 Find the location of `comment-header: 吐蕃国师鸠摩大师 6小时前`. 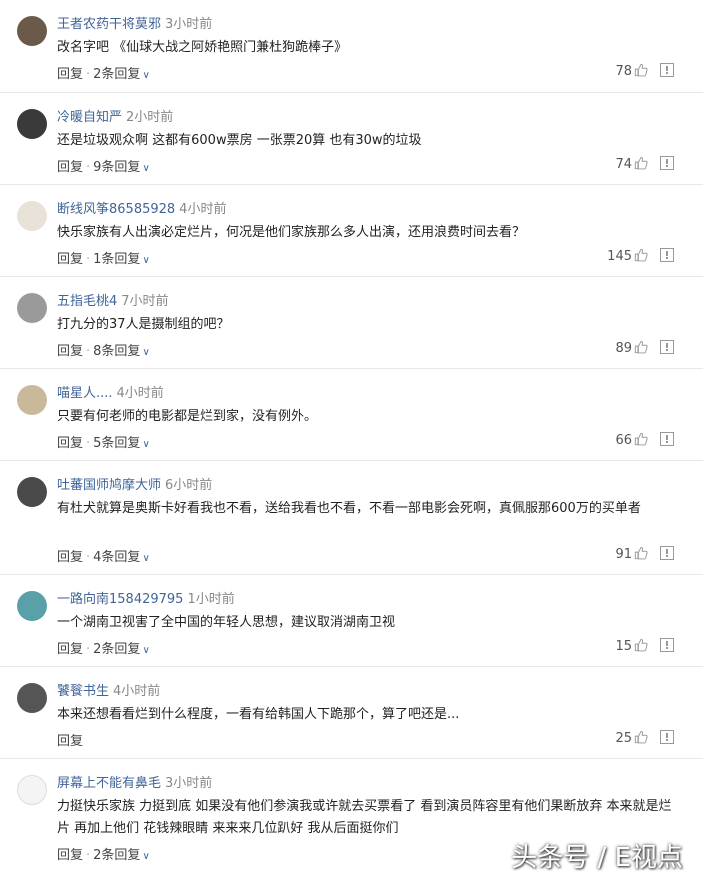

comment-header: 吐蕃国师鸠摩大师 6小时前 is located at coordinates (134, 483).